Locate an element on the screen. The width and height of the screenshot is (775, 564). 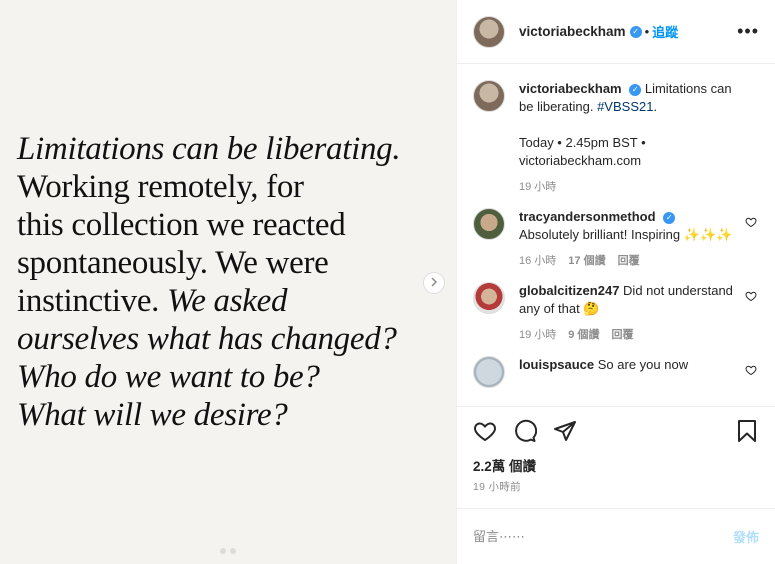
comment-likes: 17 個讚 is located at coordinates (586, 261).